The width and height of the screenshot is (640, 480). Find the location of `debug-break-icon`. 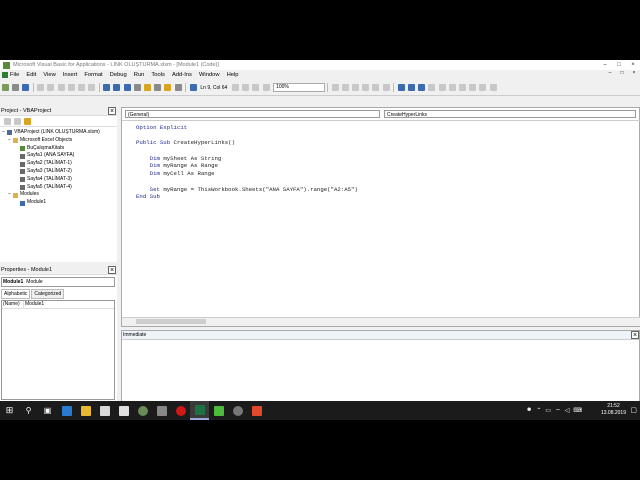

debug-break-icon is located at coordinates (411, 87).